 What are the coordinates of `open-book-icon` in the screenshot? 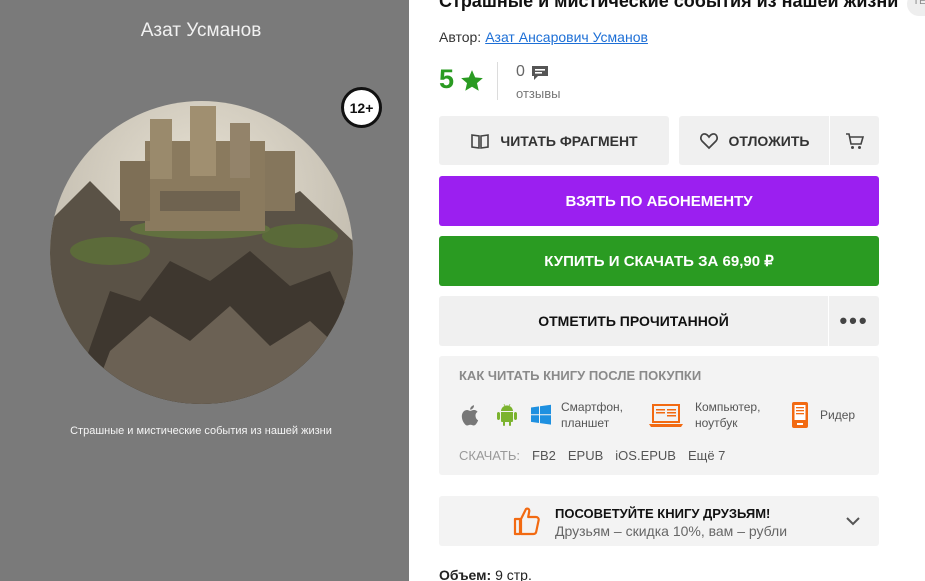 It's located at (480, 141).